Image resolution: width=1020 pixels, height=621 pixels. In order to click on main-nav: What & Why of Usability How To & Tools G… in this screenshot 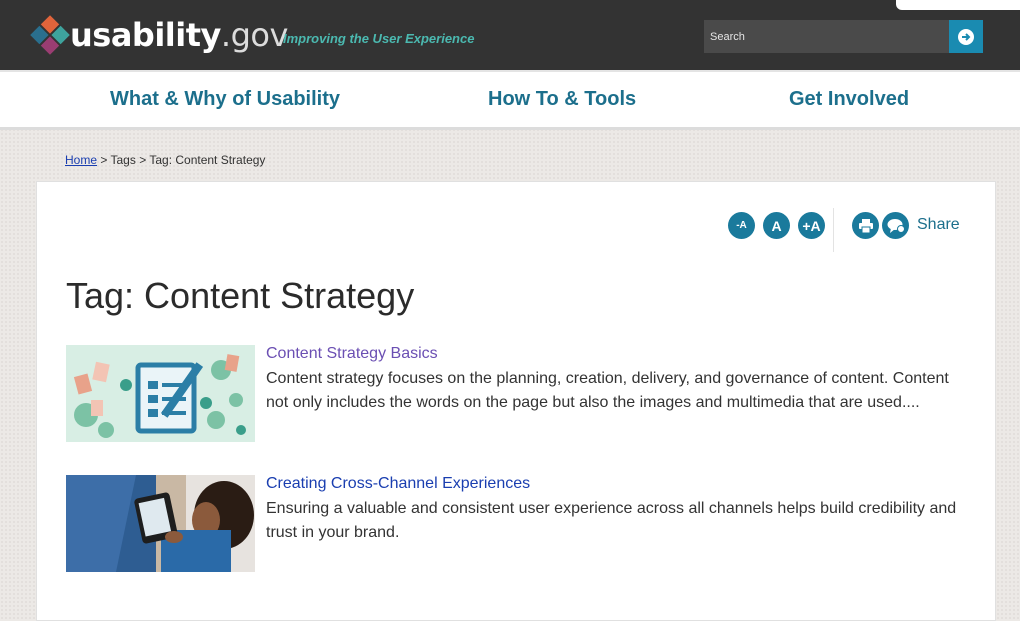, I will do `click(510, 100)`.